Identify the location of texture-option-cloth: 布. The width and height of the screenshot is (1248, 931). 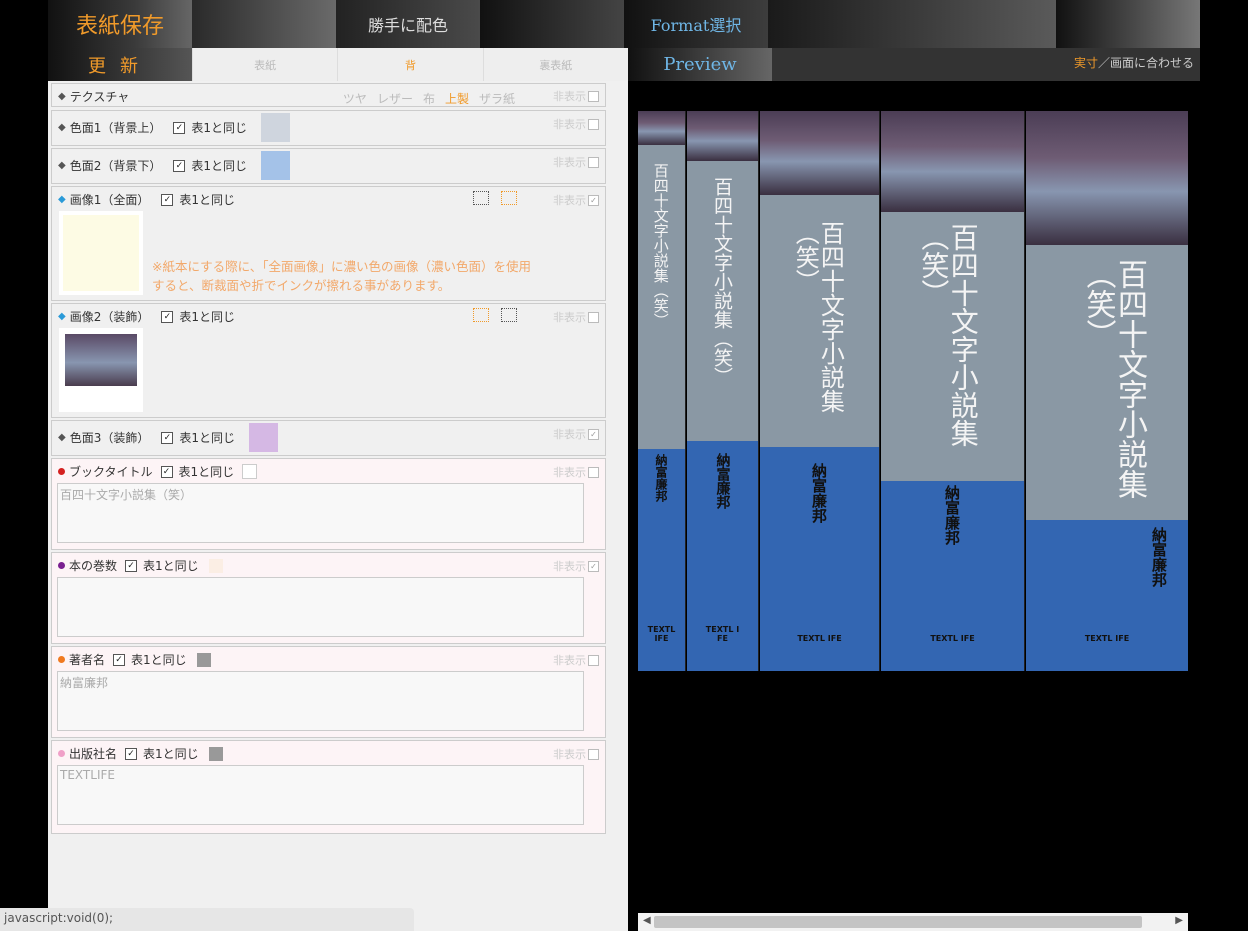
(429, 98).